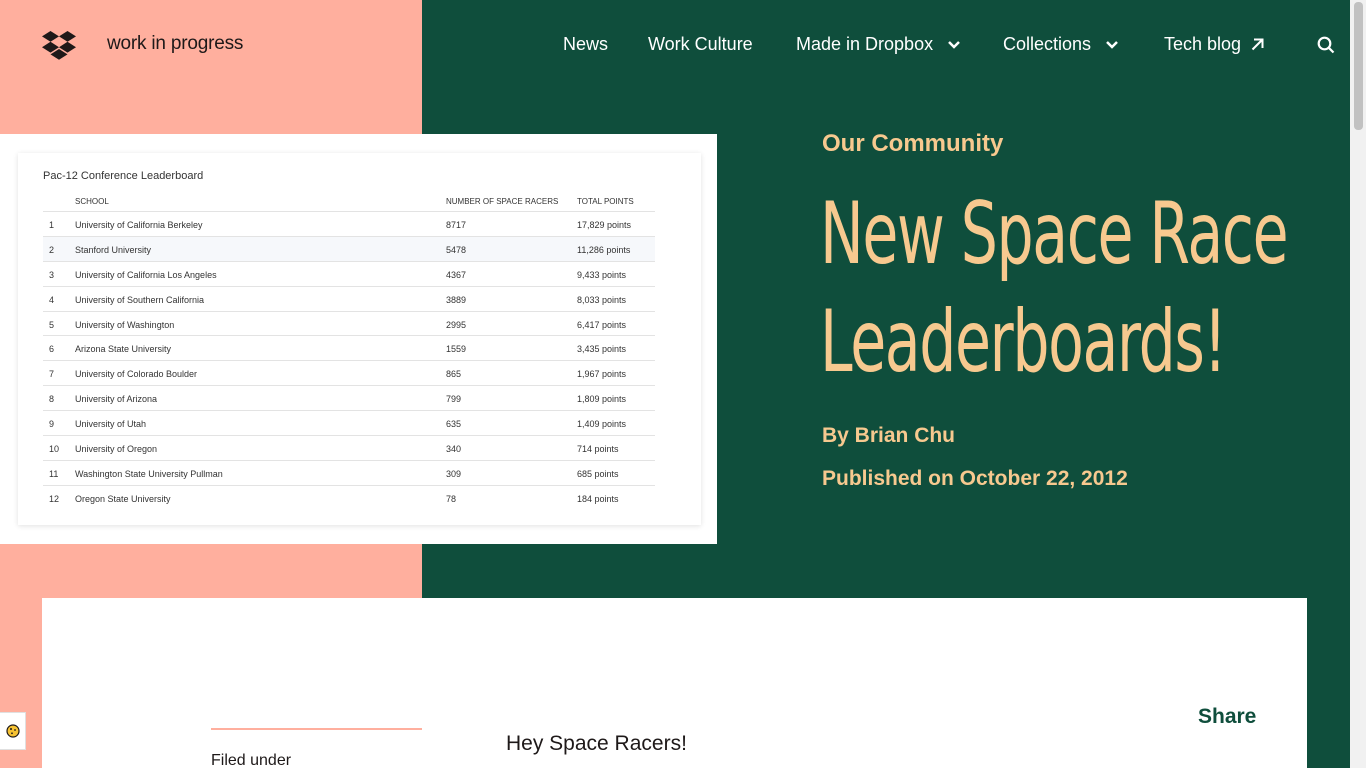  Describe the element at coordinates (139, 225) in the screenshot. I see `school-cell: University of California Berkeley` at that location.